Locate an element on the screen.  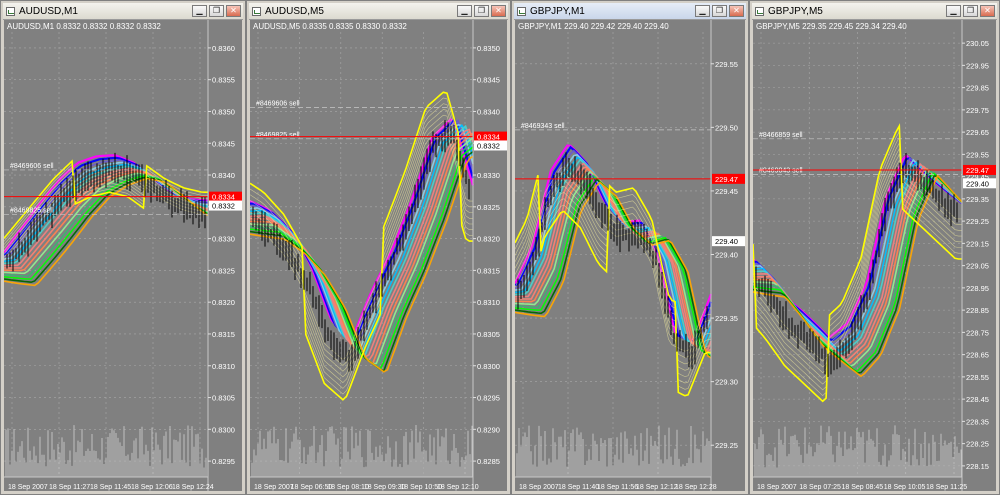
time-label: 18 Sep 11:25 is located at coordinates (946, 487).